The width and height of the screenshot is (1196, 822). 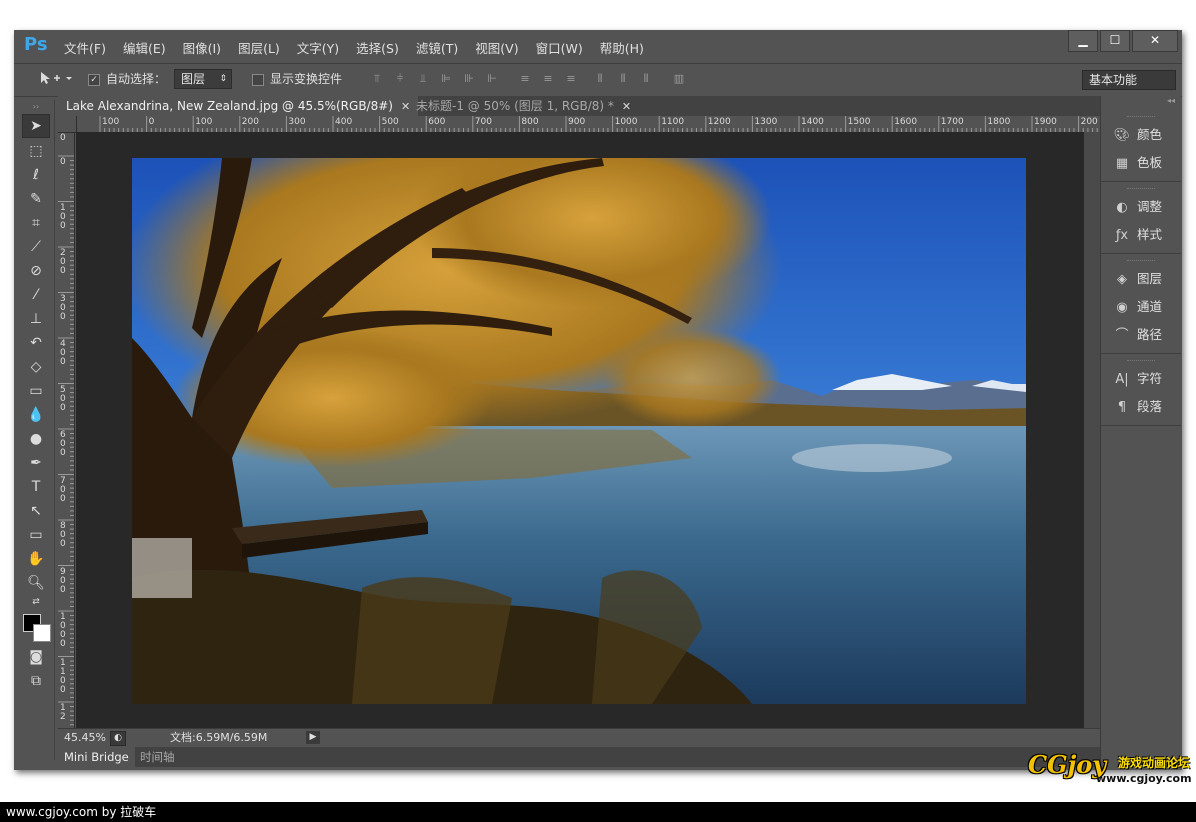 What do you see at coordinates (36, 343) in the screenshot?
I see `history-brush-tool: ↶` at bounding box center [36, 343].